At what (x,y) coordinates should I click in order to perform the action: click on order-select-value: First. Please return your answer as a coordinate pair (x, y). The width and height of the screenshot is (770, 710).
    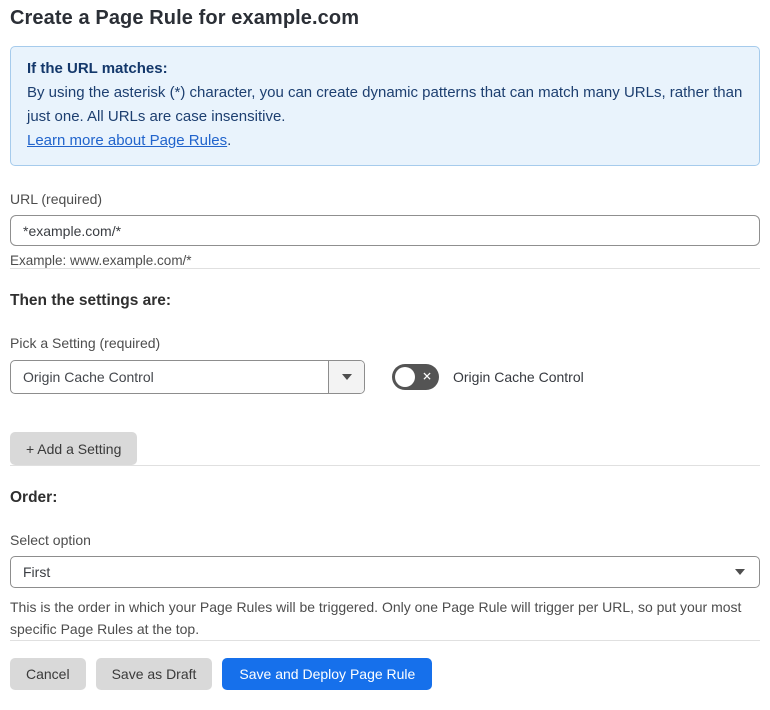
    Looking at the image, I should click on (37, 572).